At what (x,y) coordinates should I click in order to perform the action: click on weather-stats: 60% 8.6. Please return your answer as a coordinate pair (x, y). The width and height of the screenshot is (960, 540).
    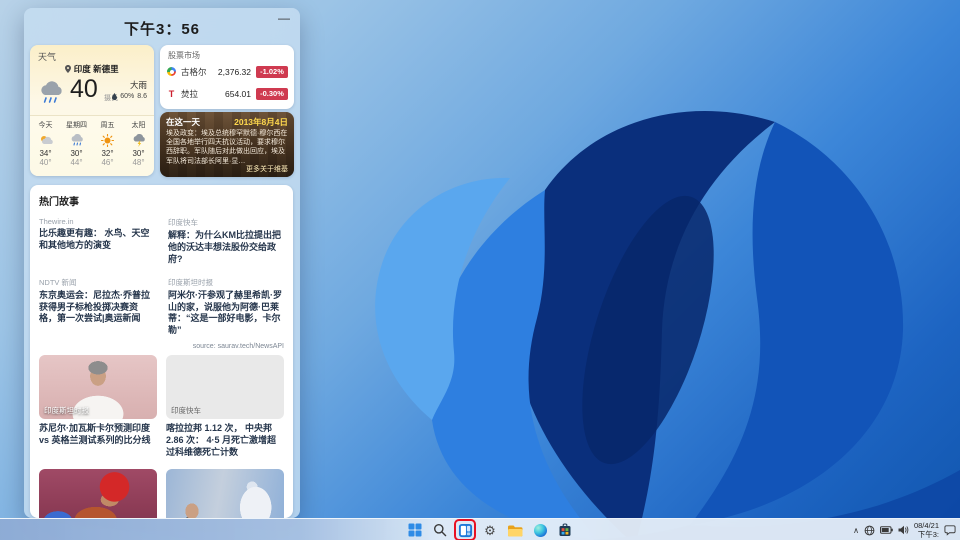
    Looking at the image, I should click on (129, 96).